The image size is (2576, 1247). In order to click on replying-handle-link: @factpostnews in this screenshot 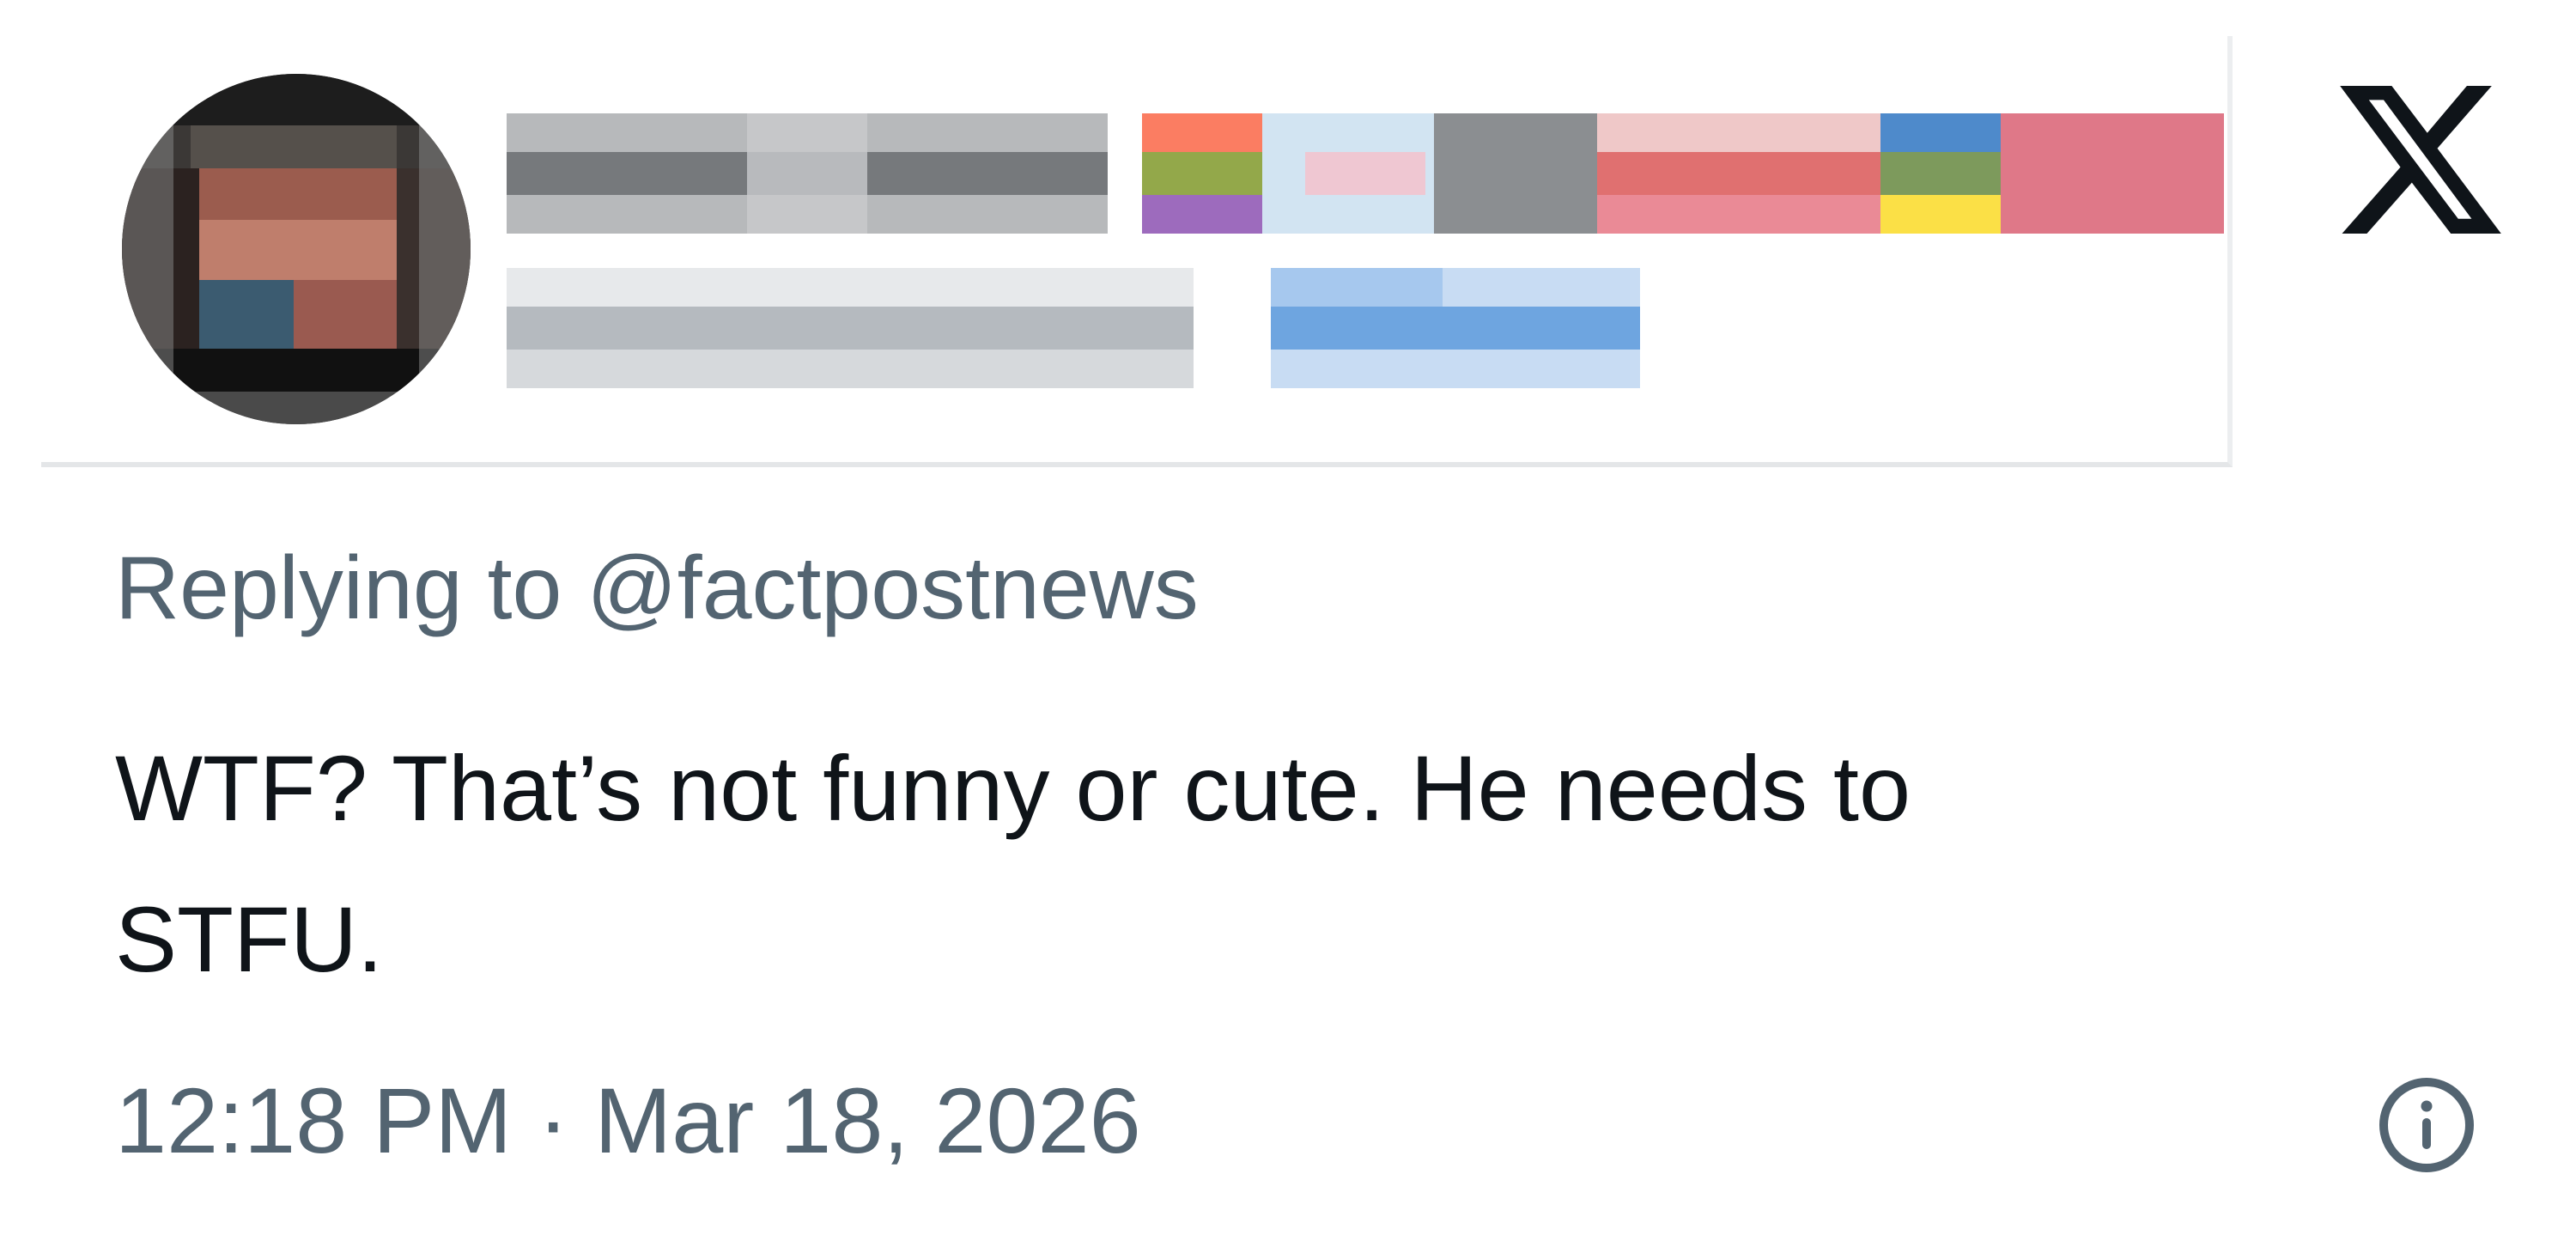, I will do `click(892, 588)`.